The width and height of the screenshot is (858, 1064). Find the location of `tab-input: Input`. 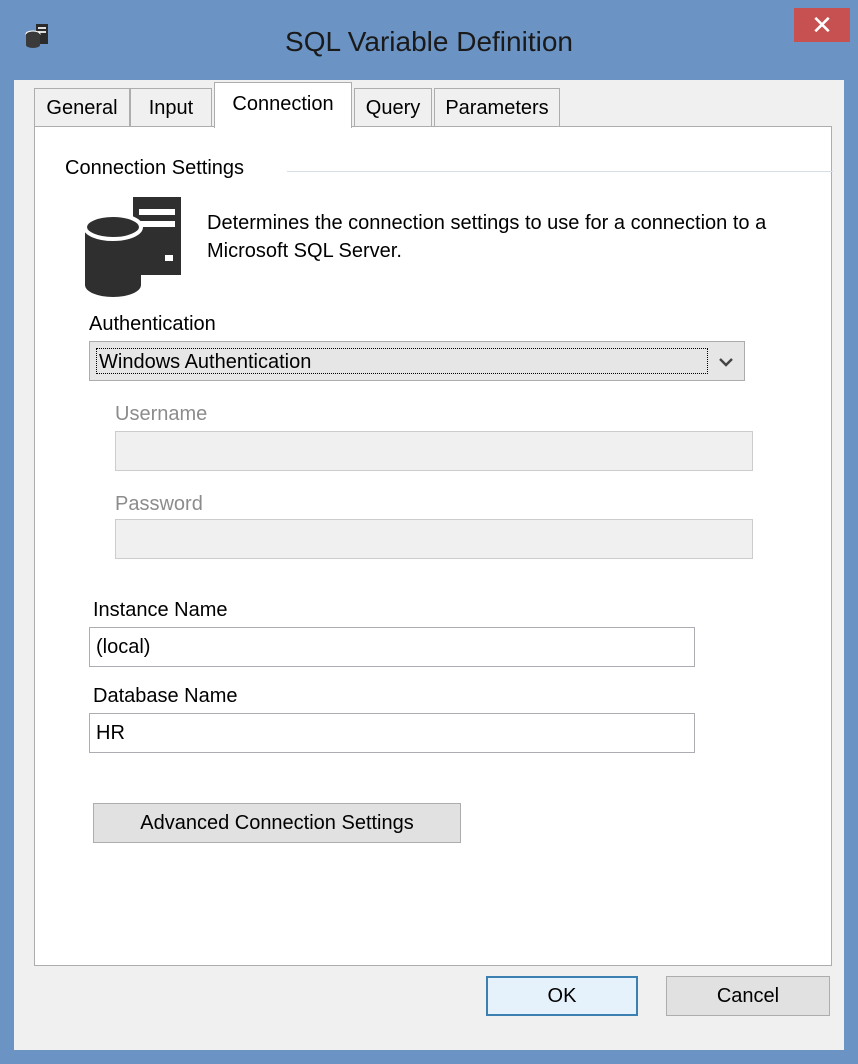

tab-input: Input is located at coordinates (171, 107).